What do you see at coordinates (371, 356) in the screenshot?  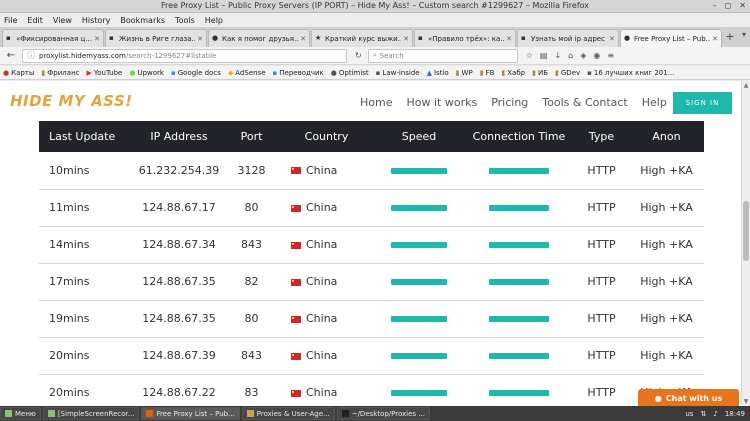 I see `table-row: 20mins 124.88.67.39 843 China HTTP High +KA` at bounding box center [371, 356].